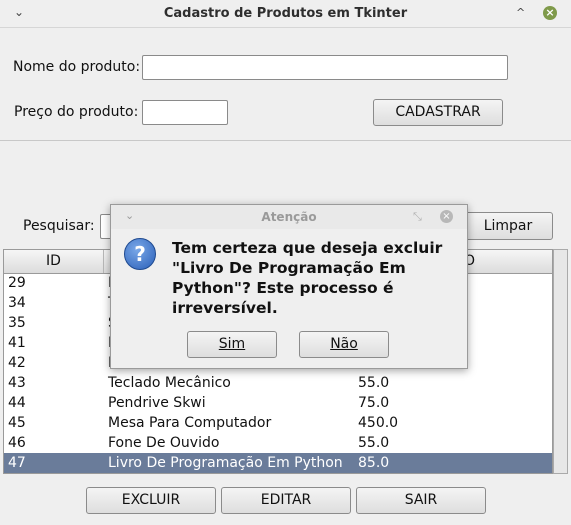 Image resolution: width=571 pixels, height=525 pixels. I want to click on cell-id: 47, so click(17, 463).